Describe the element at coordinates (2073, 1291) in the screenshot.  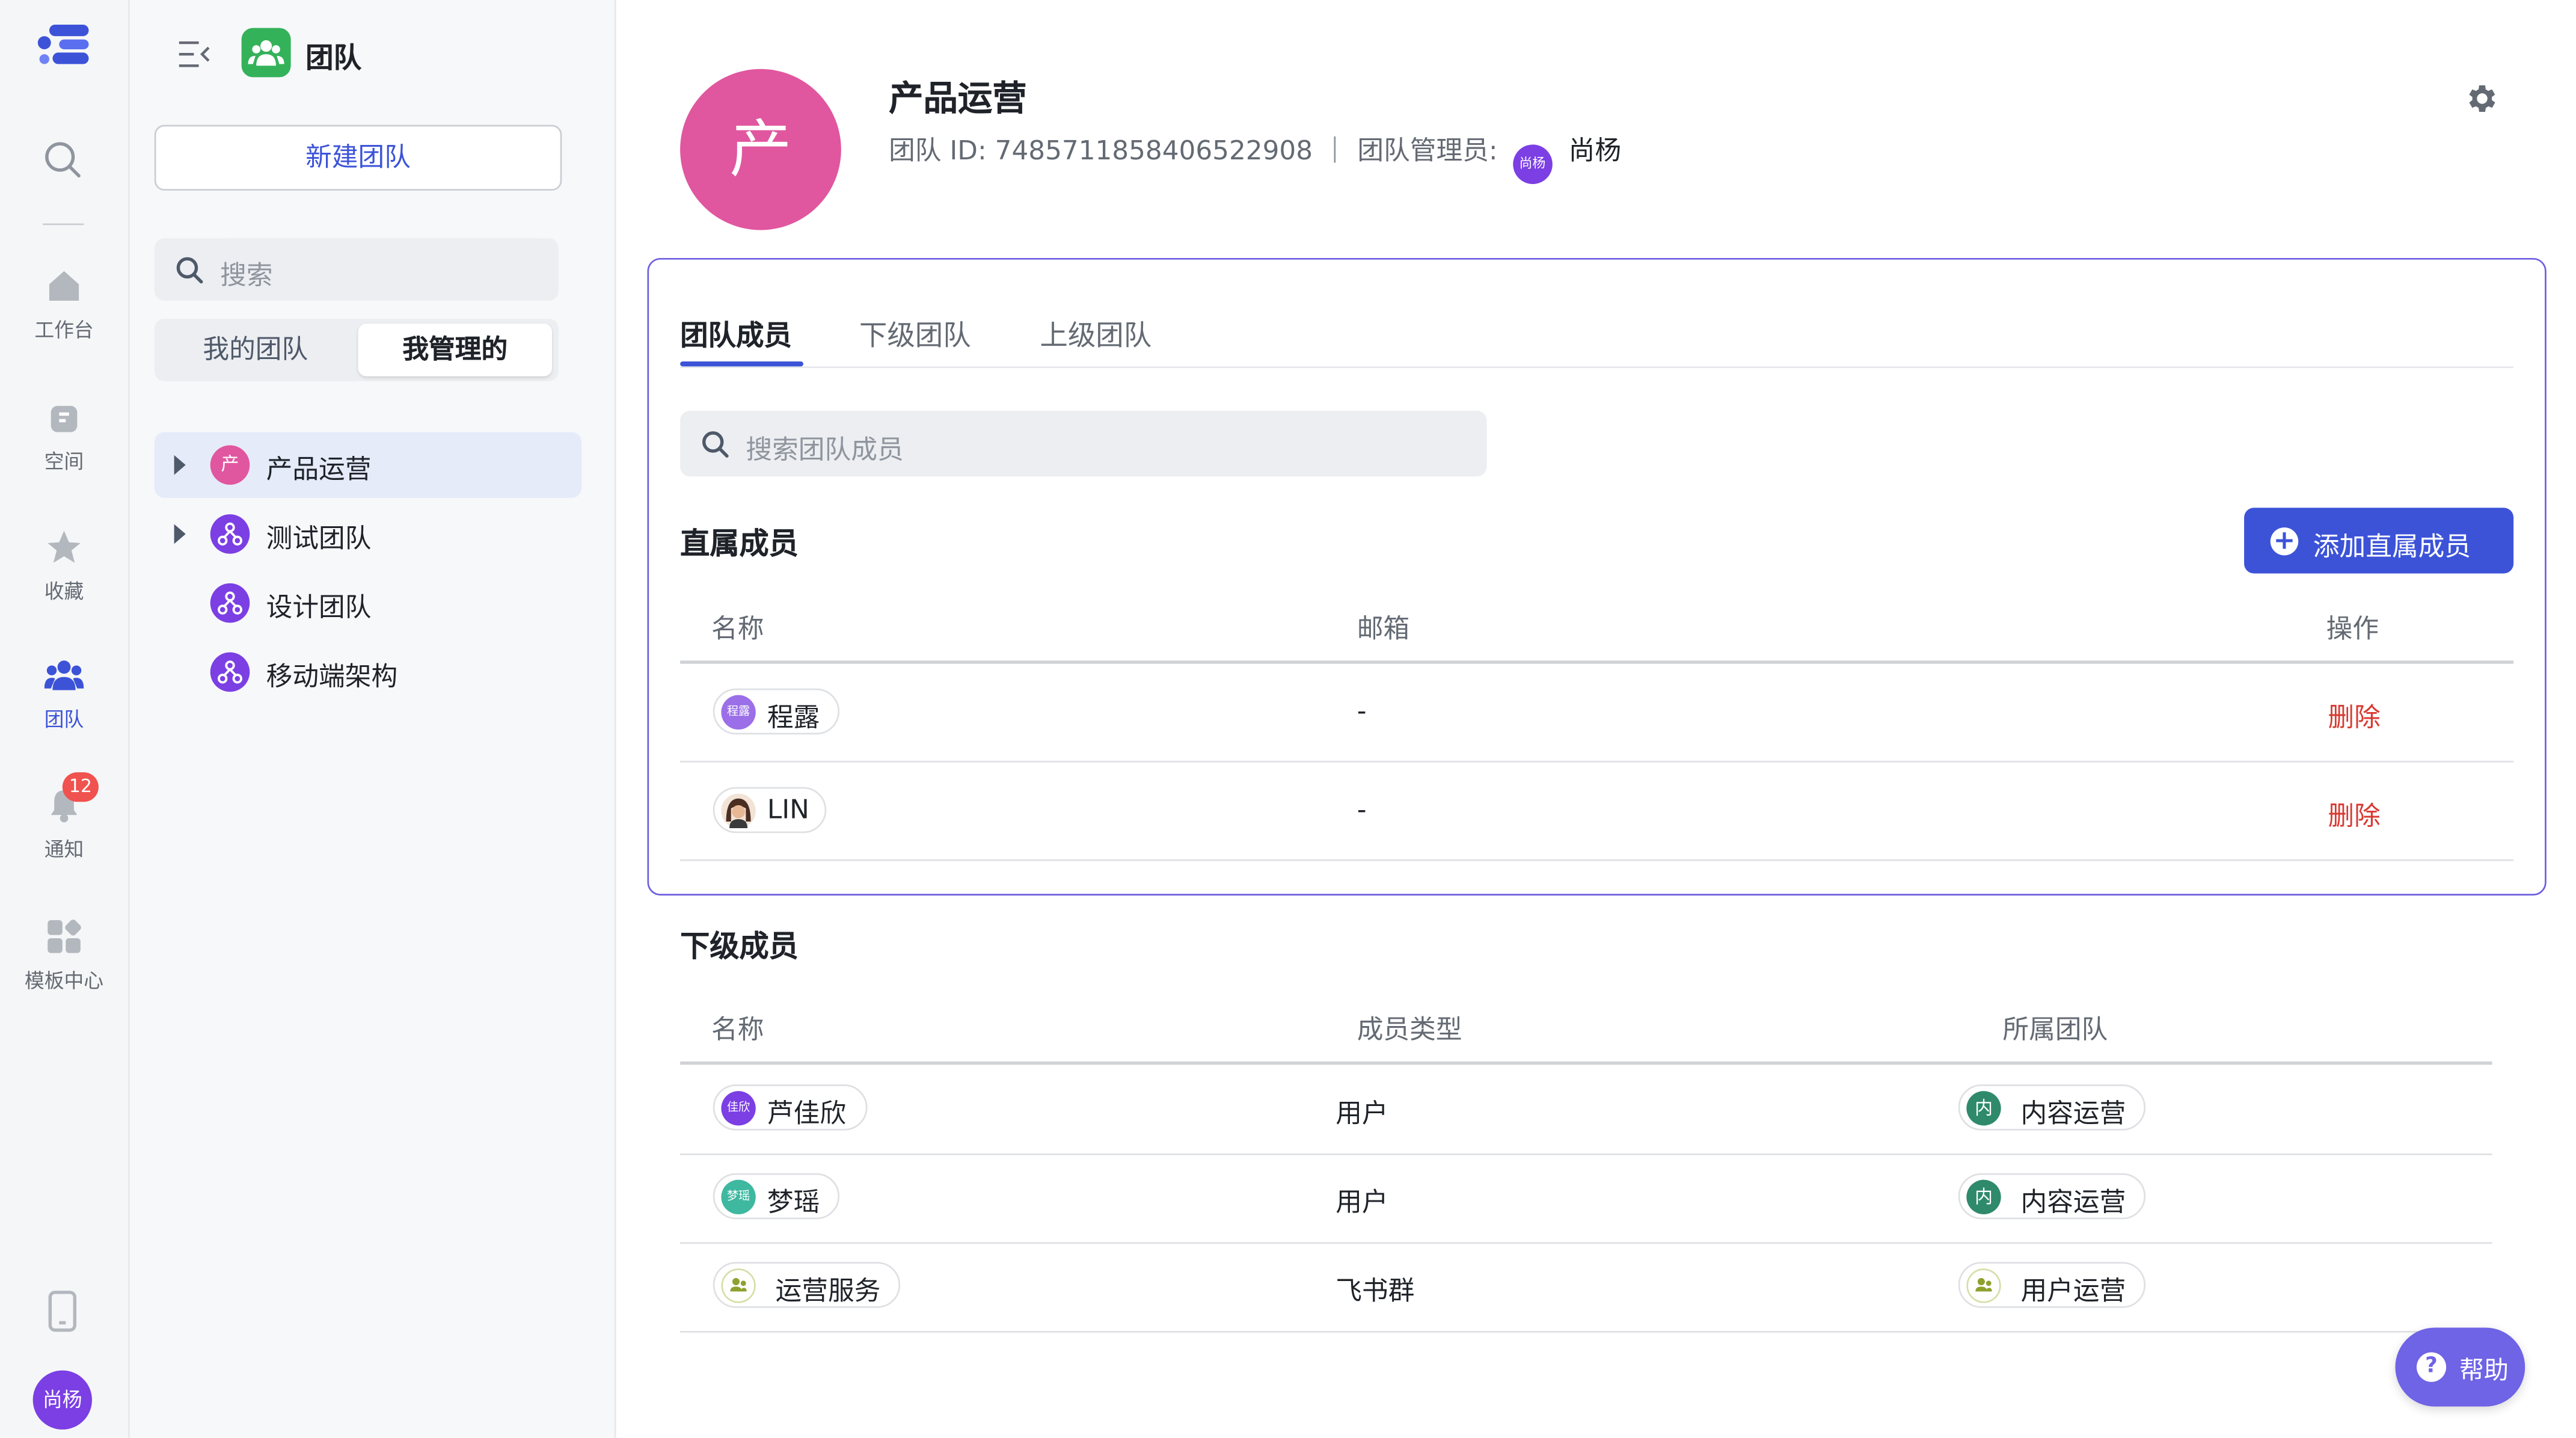
I see `team-chip-name: 用户运营` at that location.